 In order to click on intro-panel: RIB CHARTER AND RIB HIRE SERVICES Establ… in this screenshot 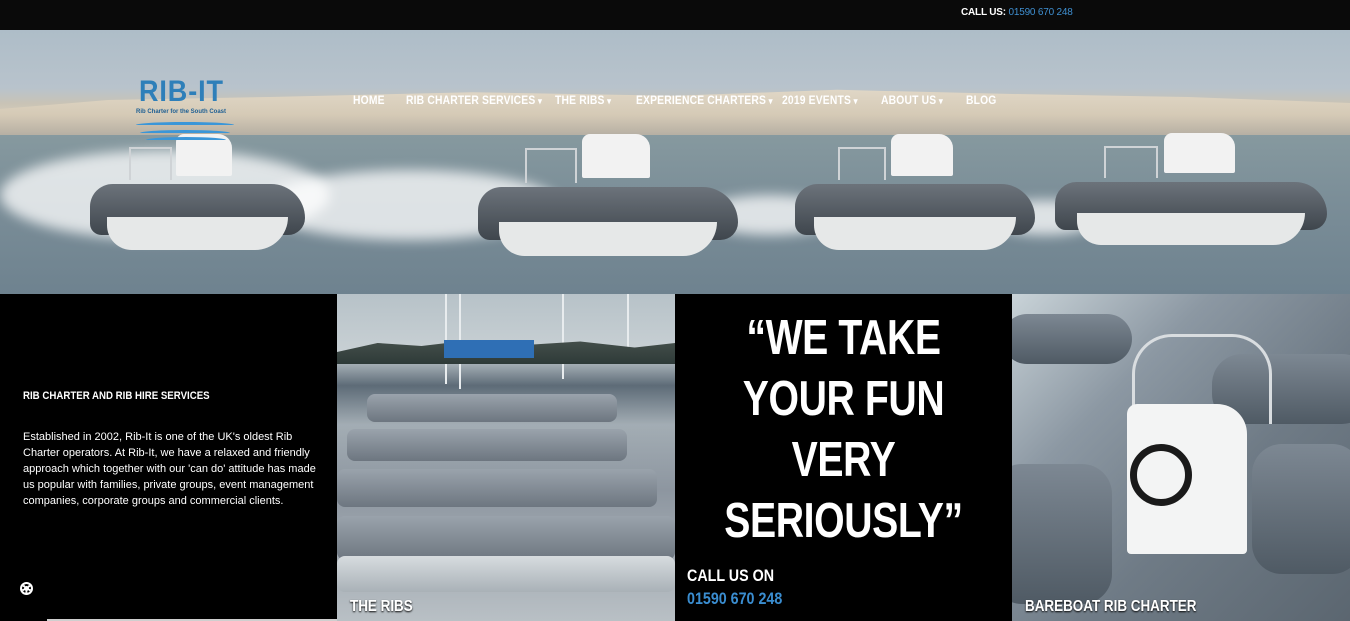, I will do `click(168, 457)`.